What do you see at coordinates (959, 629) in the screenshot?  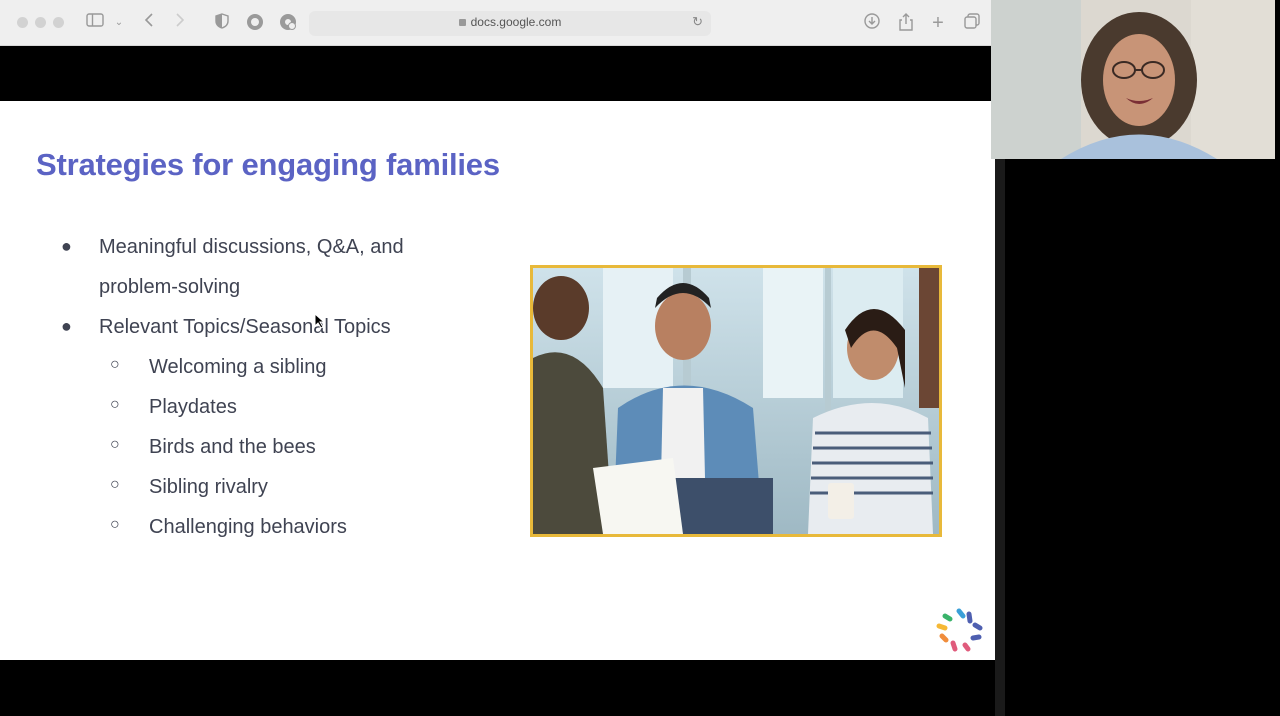 I see `brand-logo` at bounding box center [959, 629].